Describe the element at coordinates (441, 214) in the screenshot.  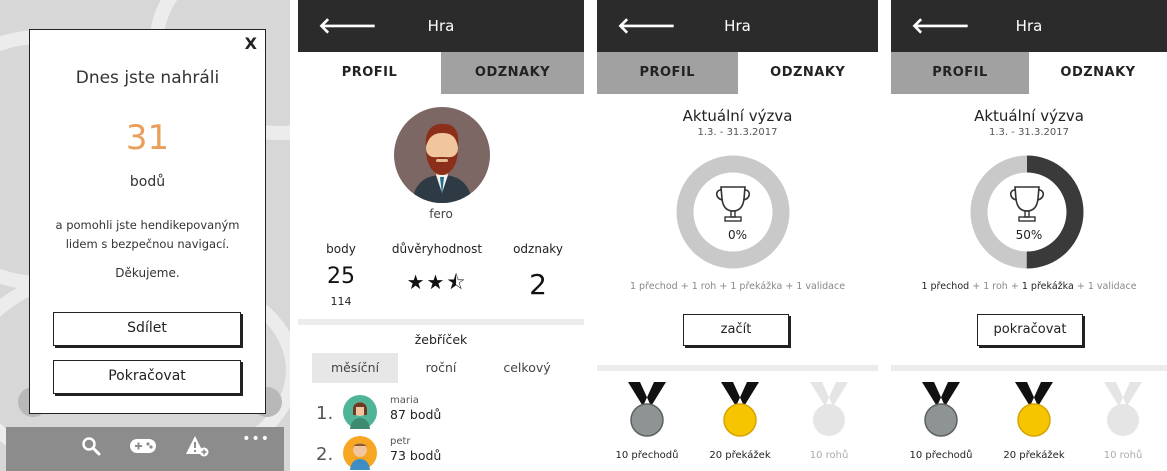
I see `profile-name: fero` at that location.